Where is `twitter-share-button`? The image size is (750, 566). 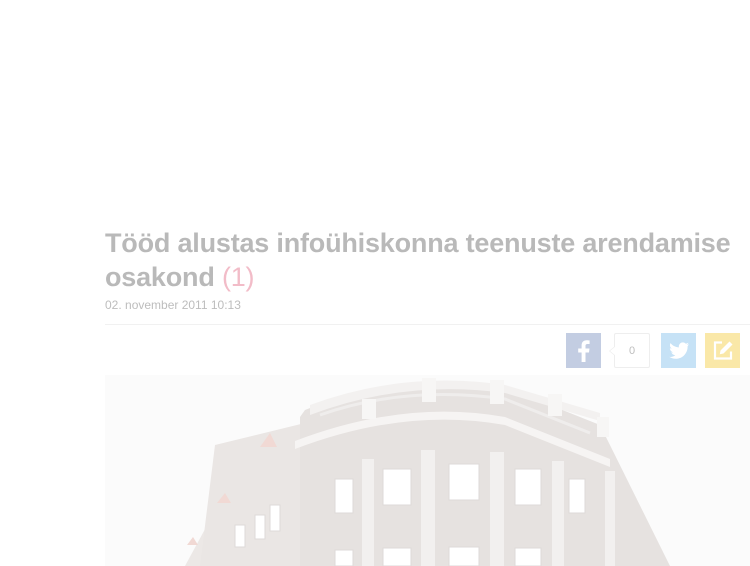 twitter-share-button is located at coordinates (678, 350).